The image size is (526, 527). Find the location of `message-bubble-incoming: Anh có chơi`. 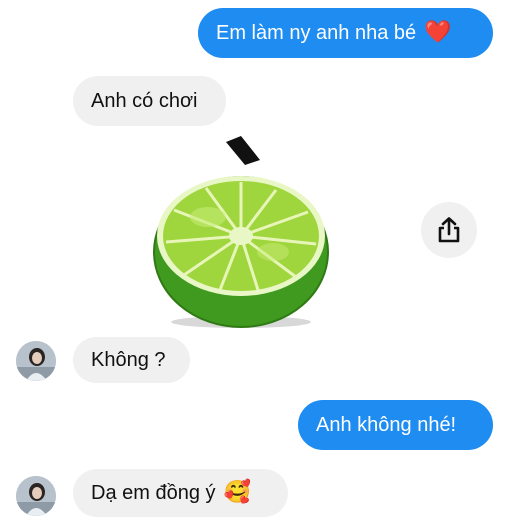

message-bubble-incoming: Anh có chơi is located at coordinates (149, 101).